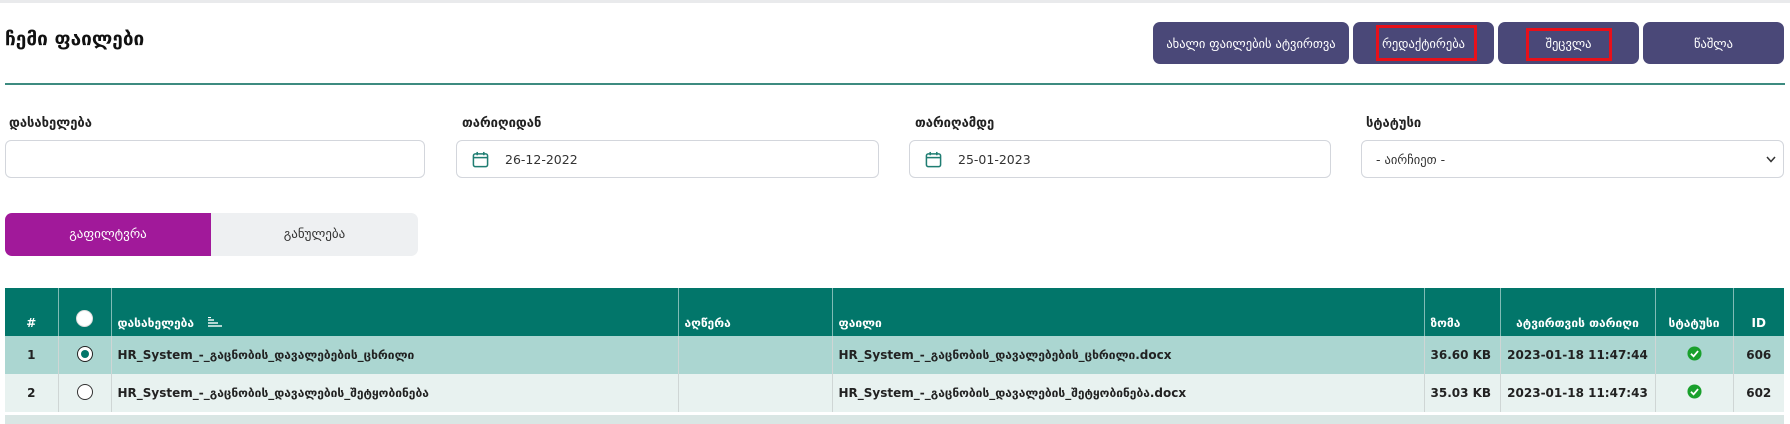  I want to click on top-strip, so click(895, 1).